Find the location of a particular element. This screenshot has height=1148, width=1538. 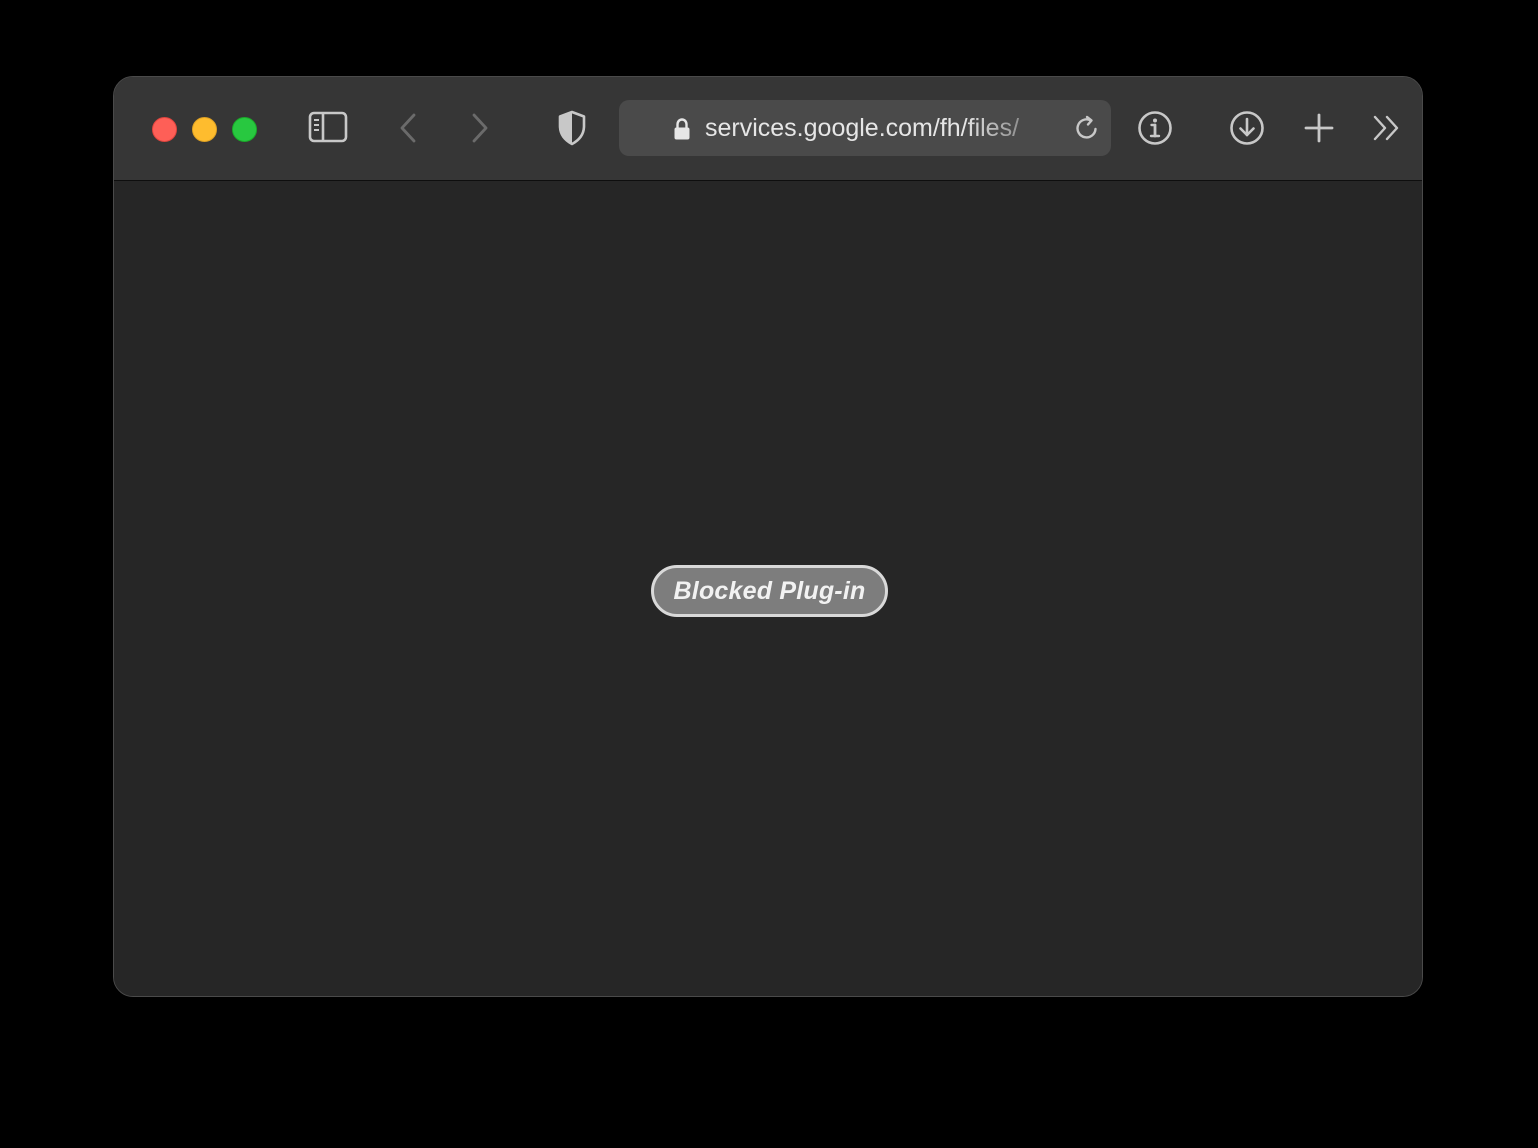

chevron-right-icon is located at coordinates (480, 128).